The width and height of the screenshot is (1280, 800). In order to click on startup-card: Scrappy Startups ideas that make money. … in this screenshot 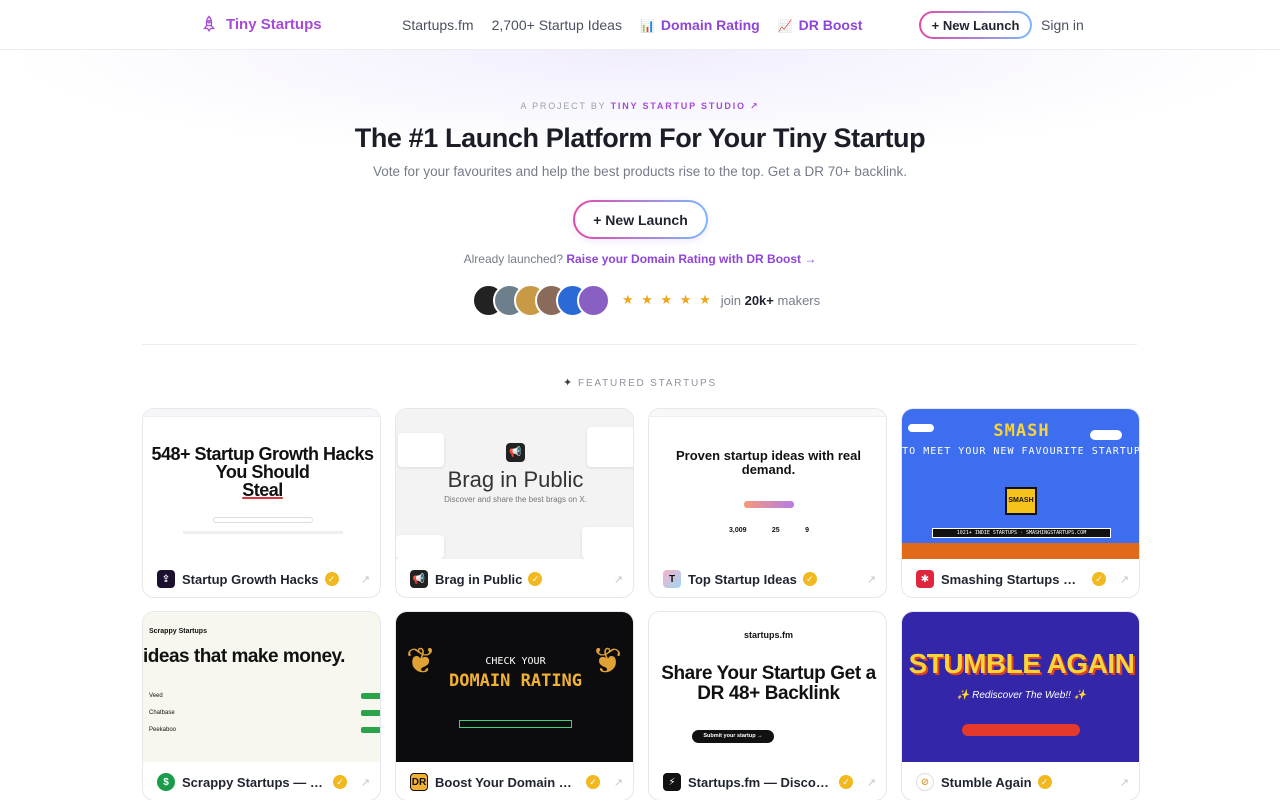, I will do `click(261, 705)`.